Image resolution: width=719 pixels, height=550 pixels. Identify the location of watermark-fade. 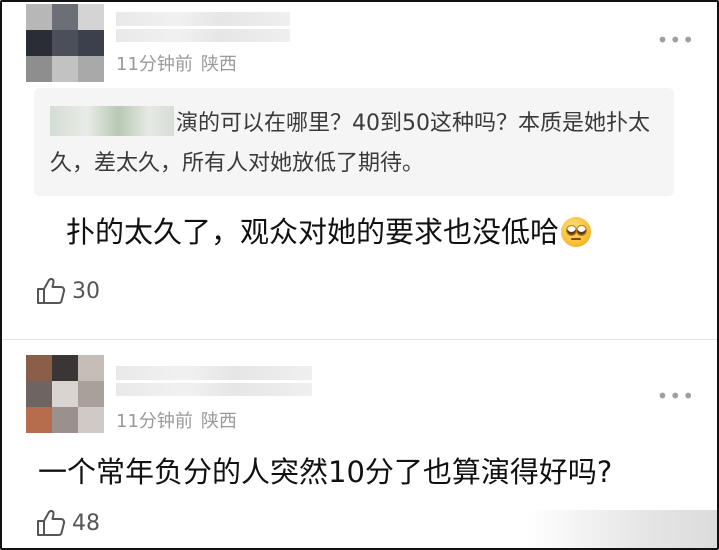
(622, 529).